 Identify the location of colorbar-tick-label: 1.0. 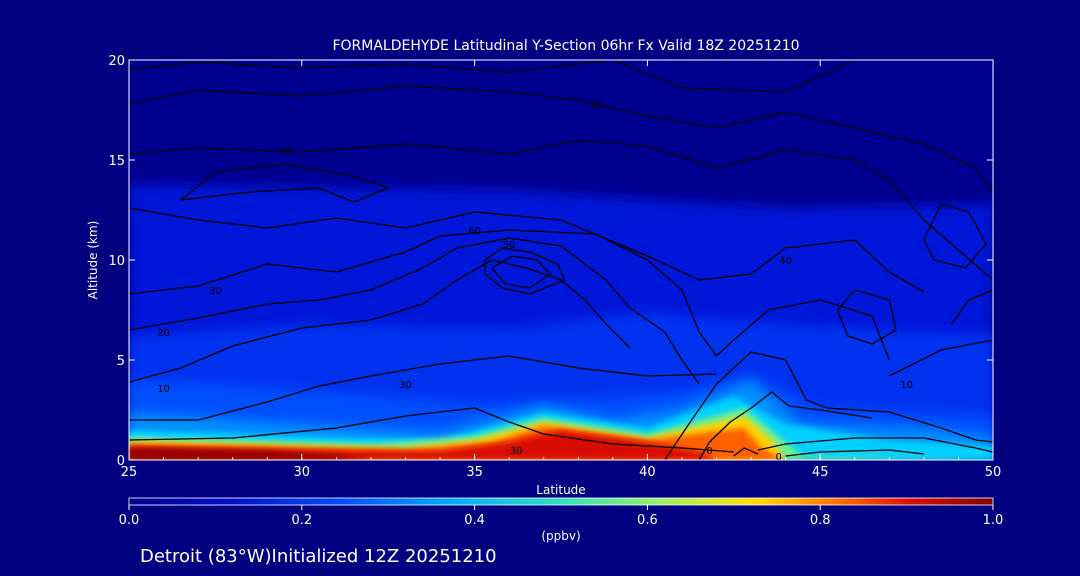
(993, 520).